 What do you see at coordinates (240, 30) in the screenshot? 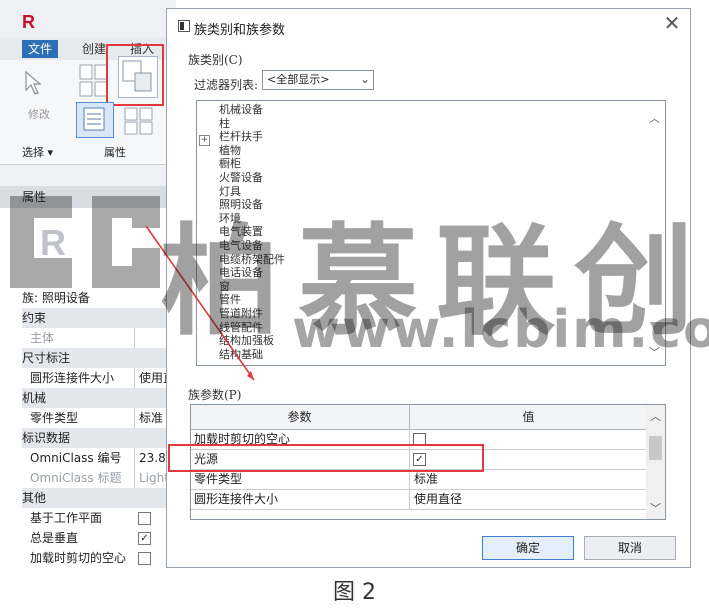
I see `dialog-title: 族类别和族参数` at bounding box center [240, 30].